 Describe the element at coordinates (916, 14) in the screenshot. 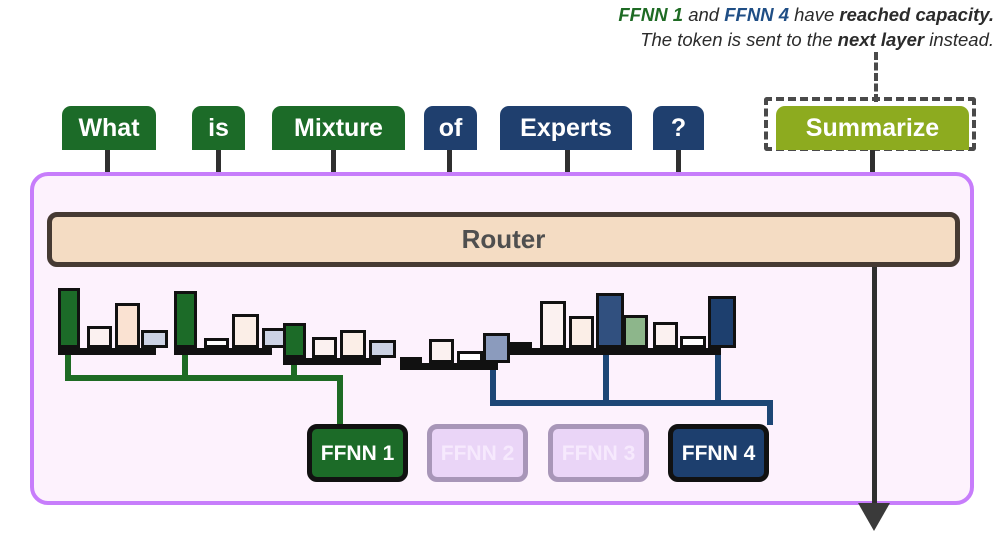

I see `callout-capacity-emphasis: reached capacity.` at that location.